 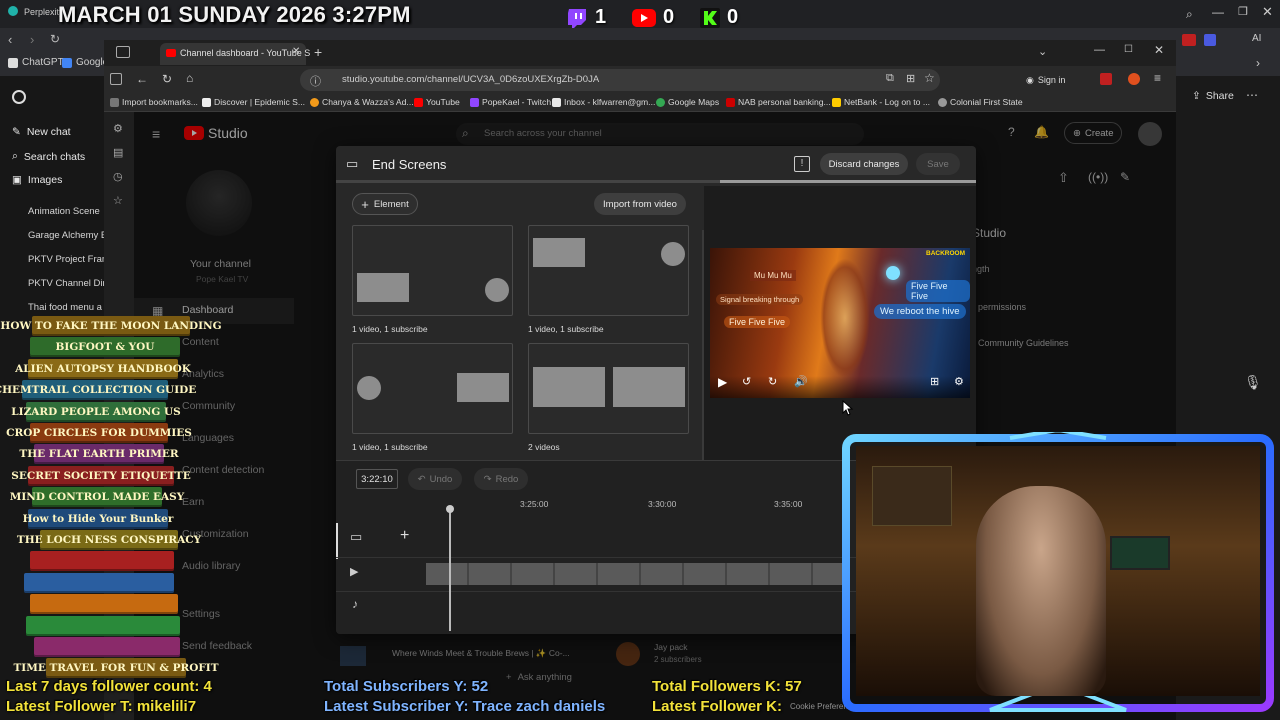 What do you see at coordinates (118, 176) in the screenshot?
I see `history-icon: ◷` at bounding box center [118, 176].